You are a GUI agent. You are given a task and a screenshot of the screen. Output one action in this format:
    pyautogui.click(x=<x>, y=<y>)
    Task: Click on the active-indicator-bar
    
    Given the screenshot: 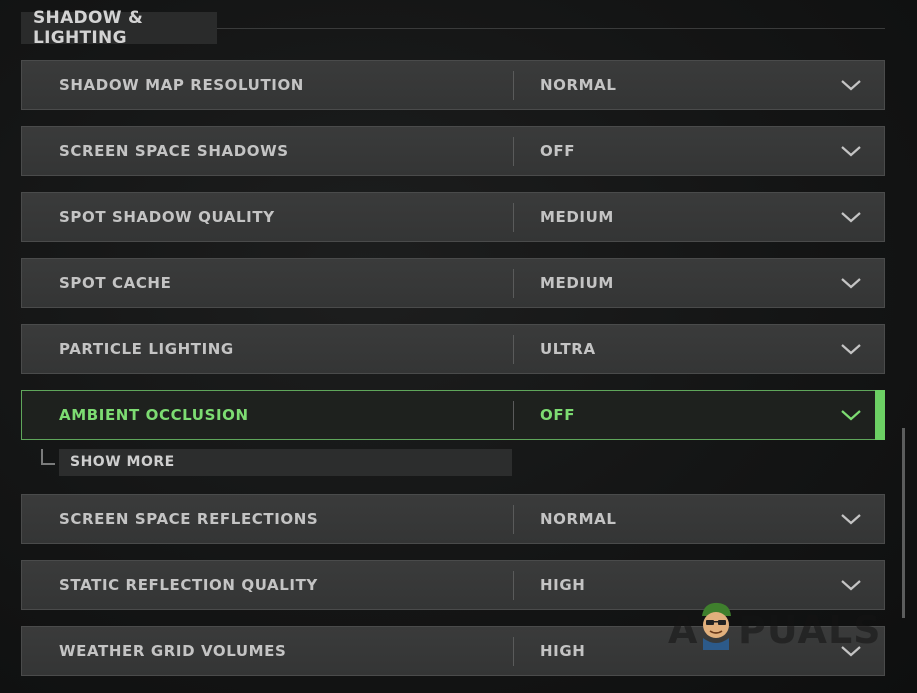 What is the action you would take?
    pyautogui.click(x=880, y=415)
    